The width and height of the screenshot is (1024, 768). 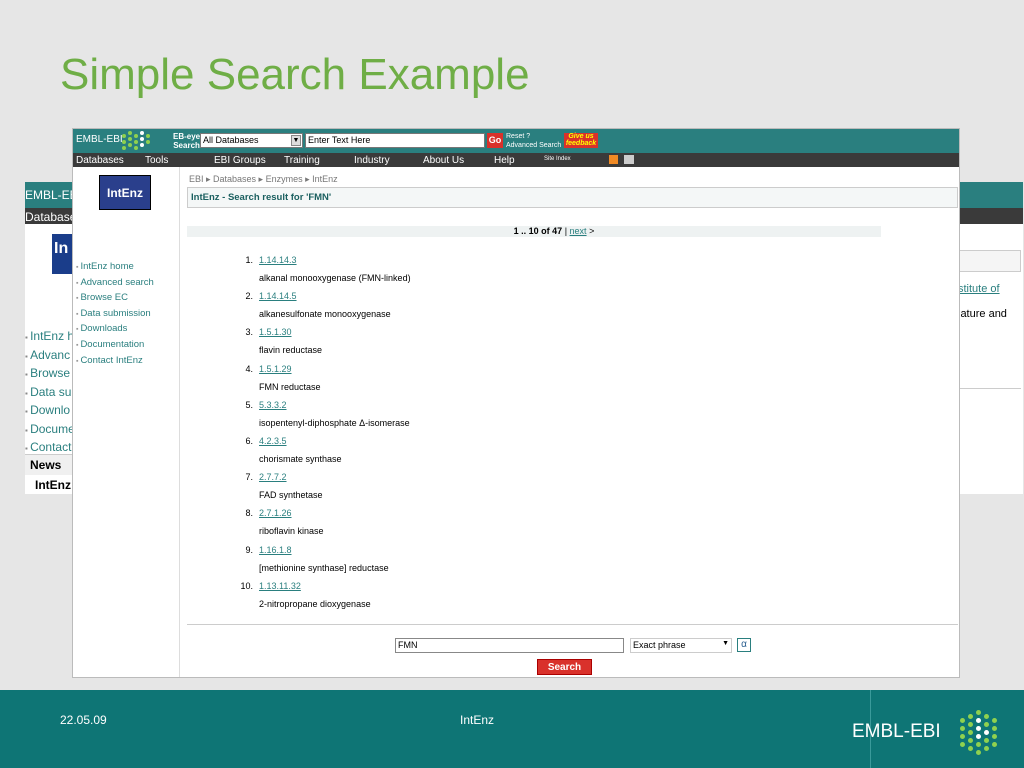 I want to click on sidebar-item-documentation: Documentation, so click(x=115, y=346).